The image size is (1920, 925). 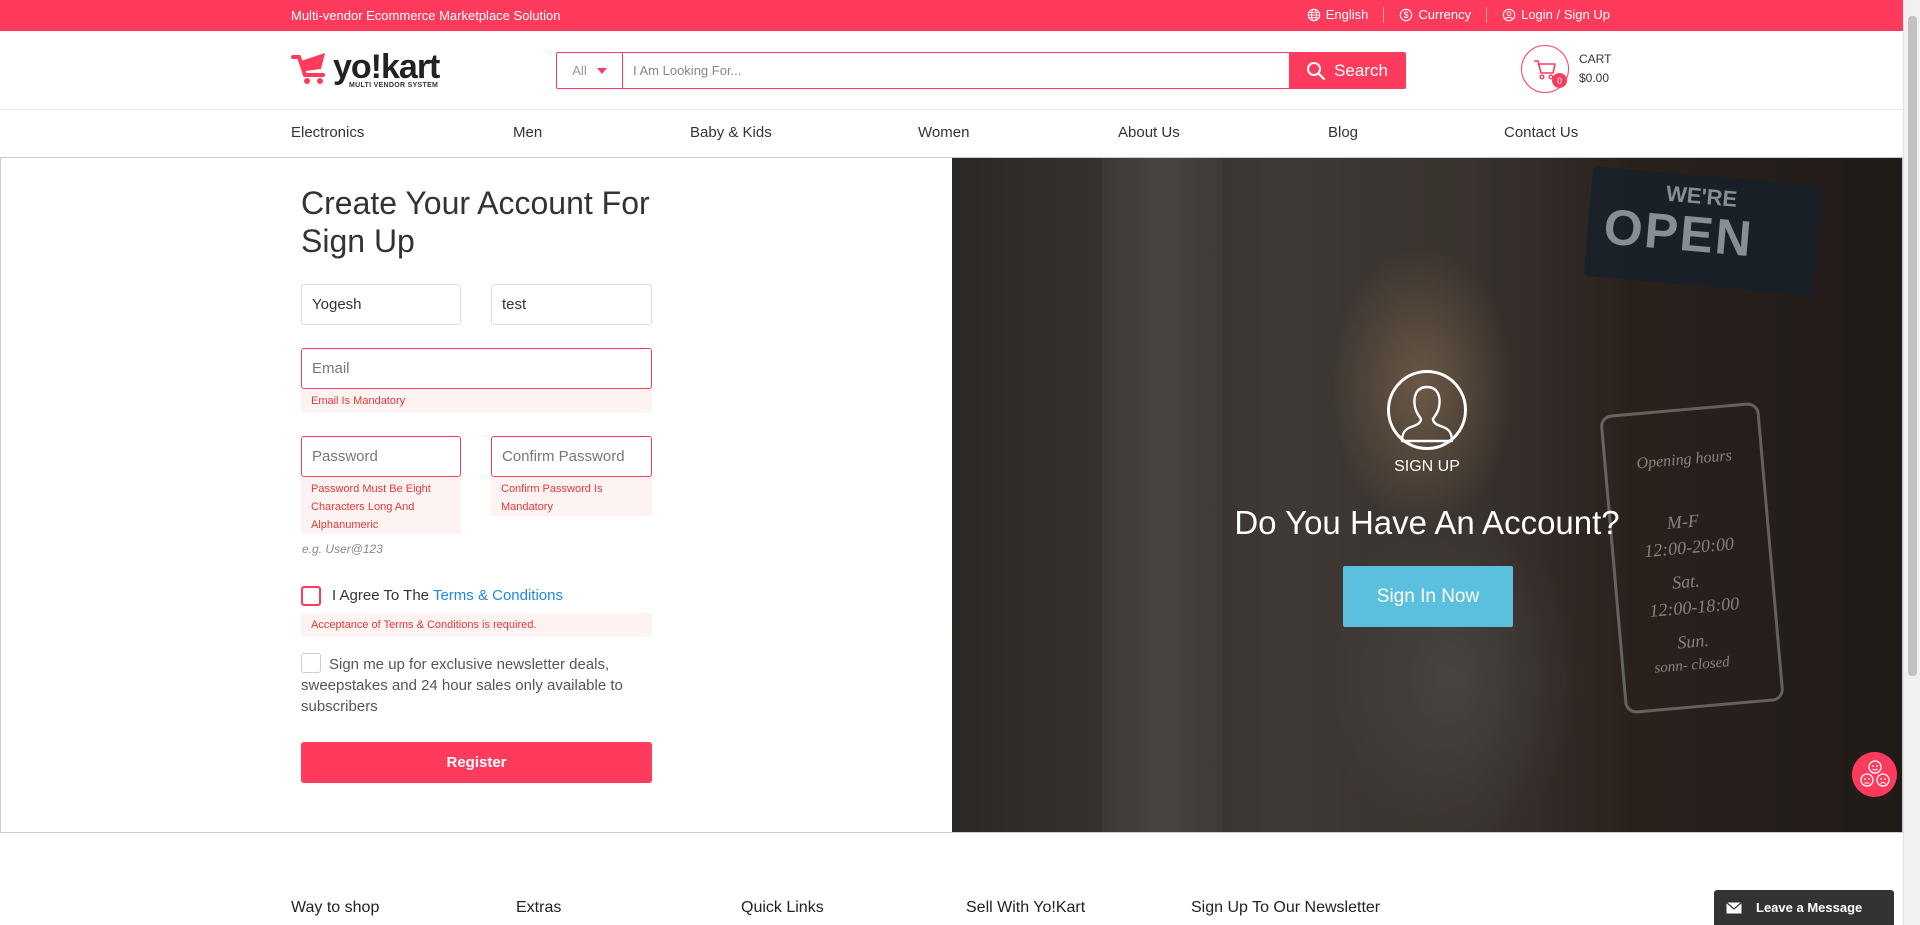 I want to click on cart-label: CART, so click(x=1595, y=59).